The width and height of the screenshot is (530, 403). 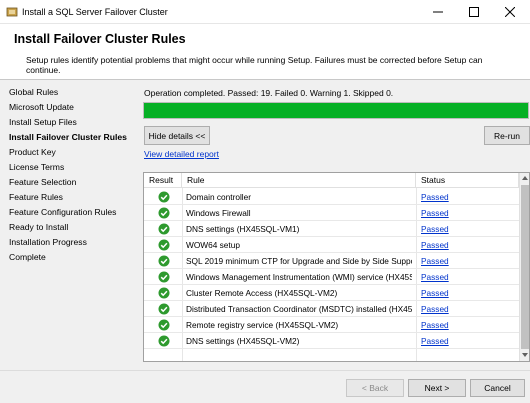 What do you see at coordinates (36, 167) in the screenshot?
I see `nav-item-license-terms: License Terms` at bounding box center [36, 167].